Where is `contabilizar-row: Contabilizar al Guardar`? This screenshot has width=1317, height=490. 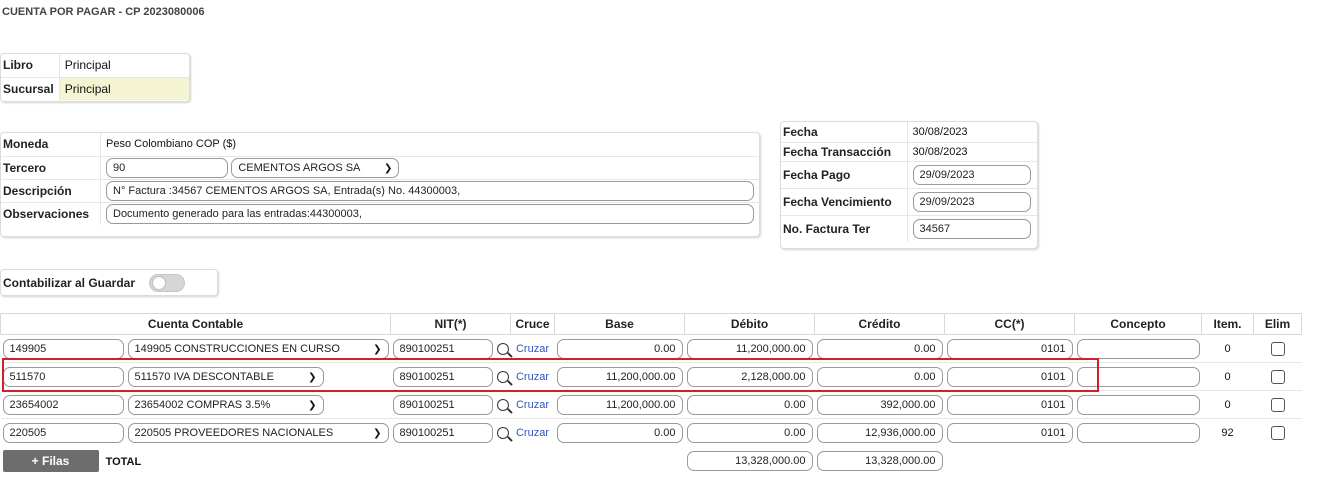
contabilizar-row: Contabilizar al Guardar is located at coordinates (109, 282).